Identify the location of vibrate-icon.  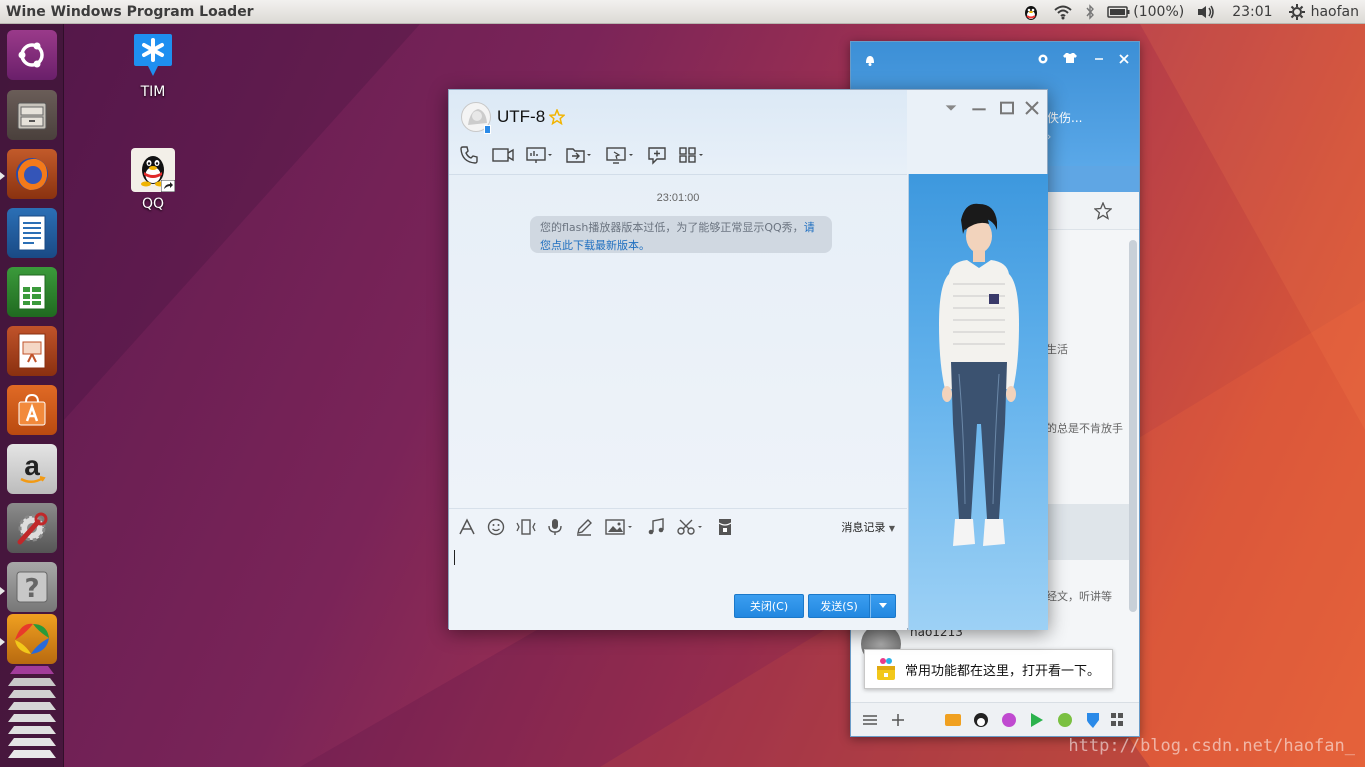
(526, 527).